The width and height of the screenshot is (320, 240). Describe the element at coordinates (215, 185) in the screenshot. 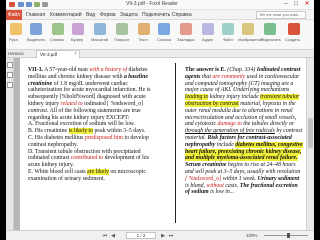

I see `red-text: without` at that location.